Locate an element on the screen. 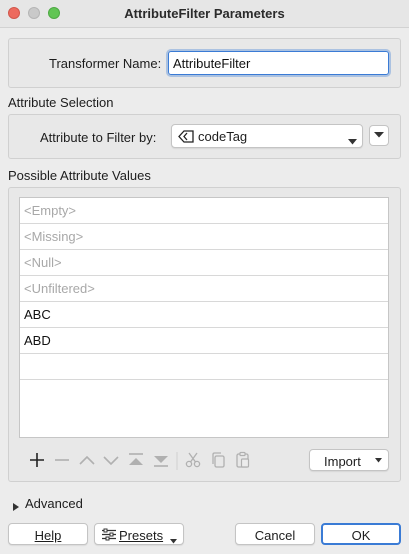 Image resolution: width=409 pixels, height=554 pixels. title-bar: AttributeFilter Parameters is located at coordinates (204, 14).